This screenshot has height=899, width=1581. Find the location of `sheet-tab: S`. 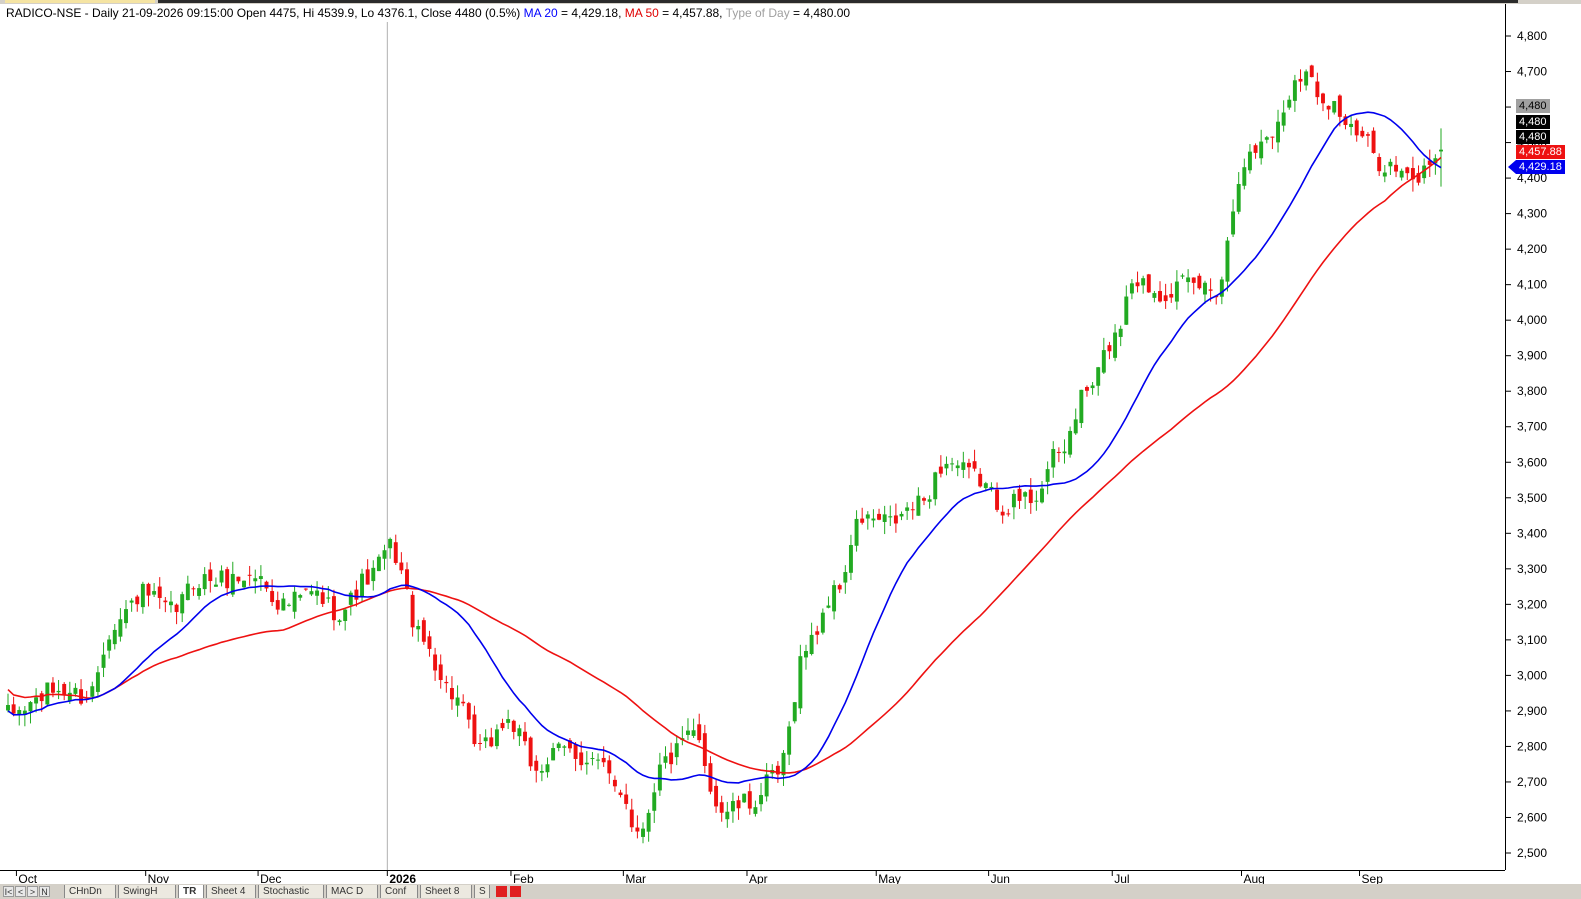

sheet-tab: S is located at coordinates (482, 891).